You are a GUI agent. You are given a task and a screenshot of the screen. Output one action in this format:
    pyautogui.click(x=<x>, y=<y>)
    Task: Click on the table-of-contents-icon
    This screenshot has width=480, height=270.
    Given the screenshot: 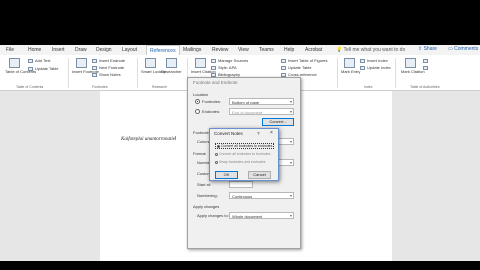 What is the action you would take?
    pyautogui.click(x=14, y=63)
    